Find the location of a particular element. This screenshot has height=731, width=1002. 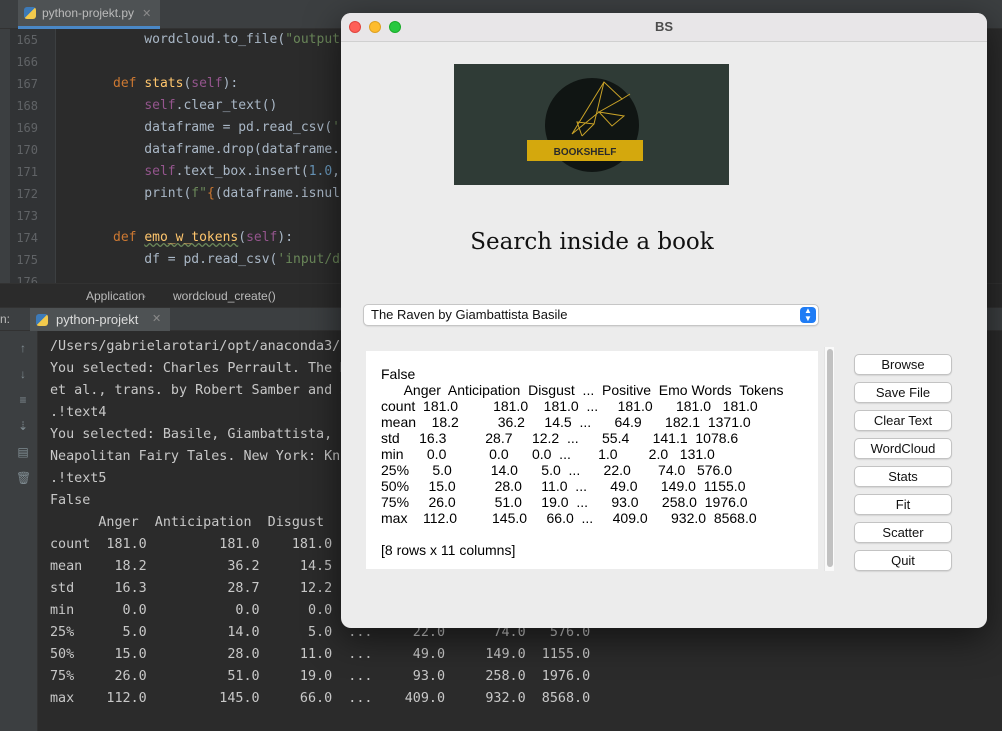

console-line: Anger Anticipation Disgust is located at coordinates (187, 522).